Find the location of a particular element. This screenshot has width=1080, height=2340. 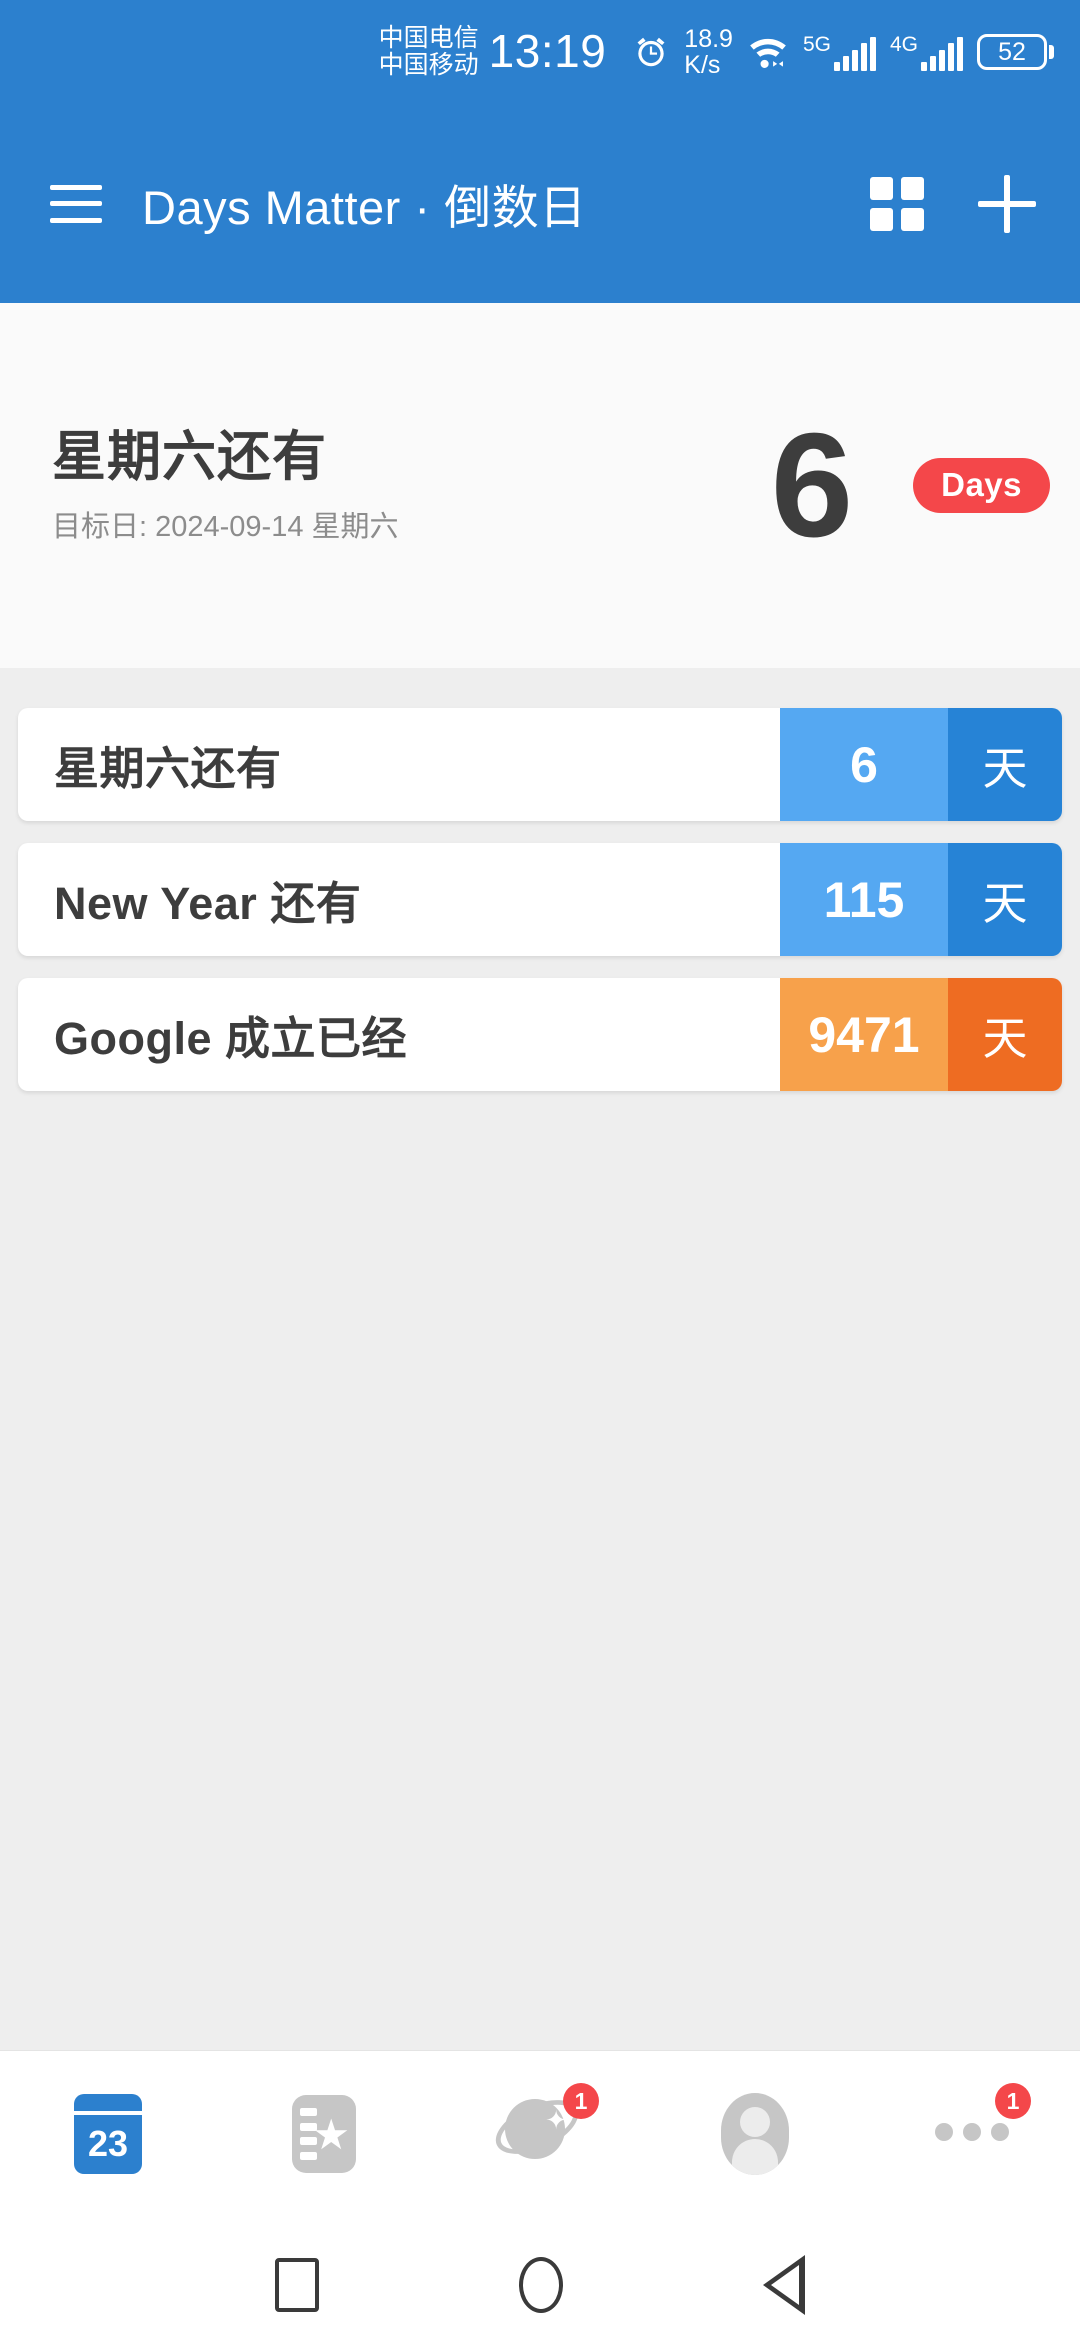

add-event-button is located at coordinates (1007, 203).